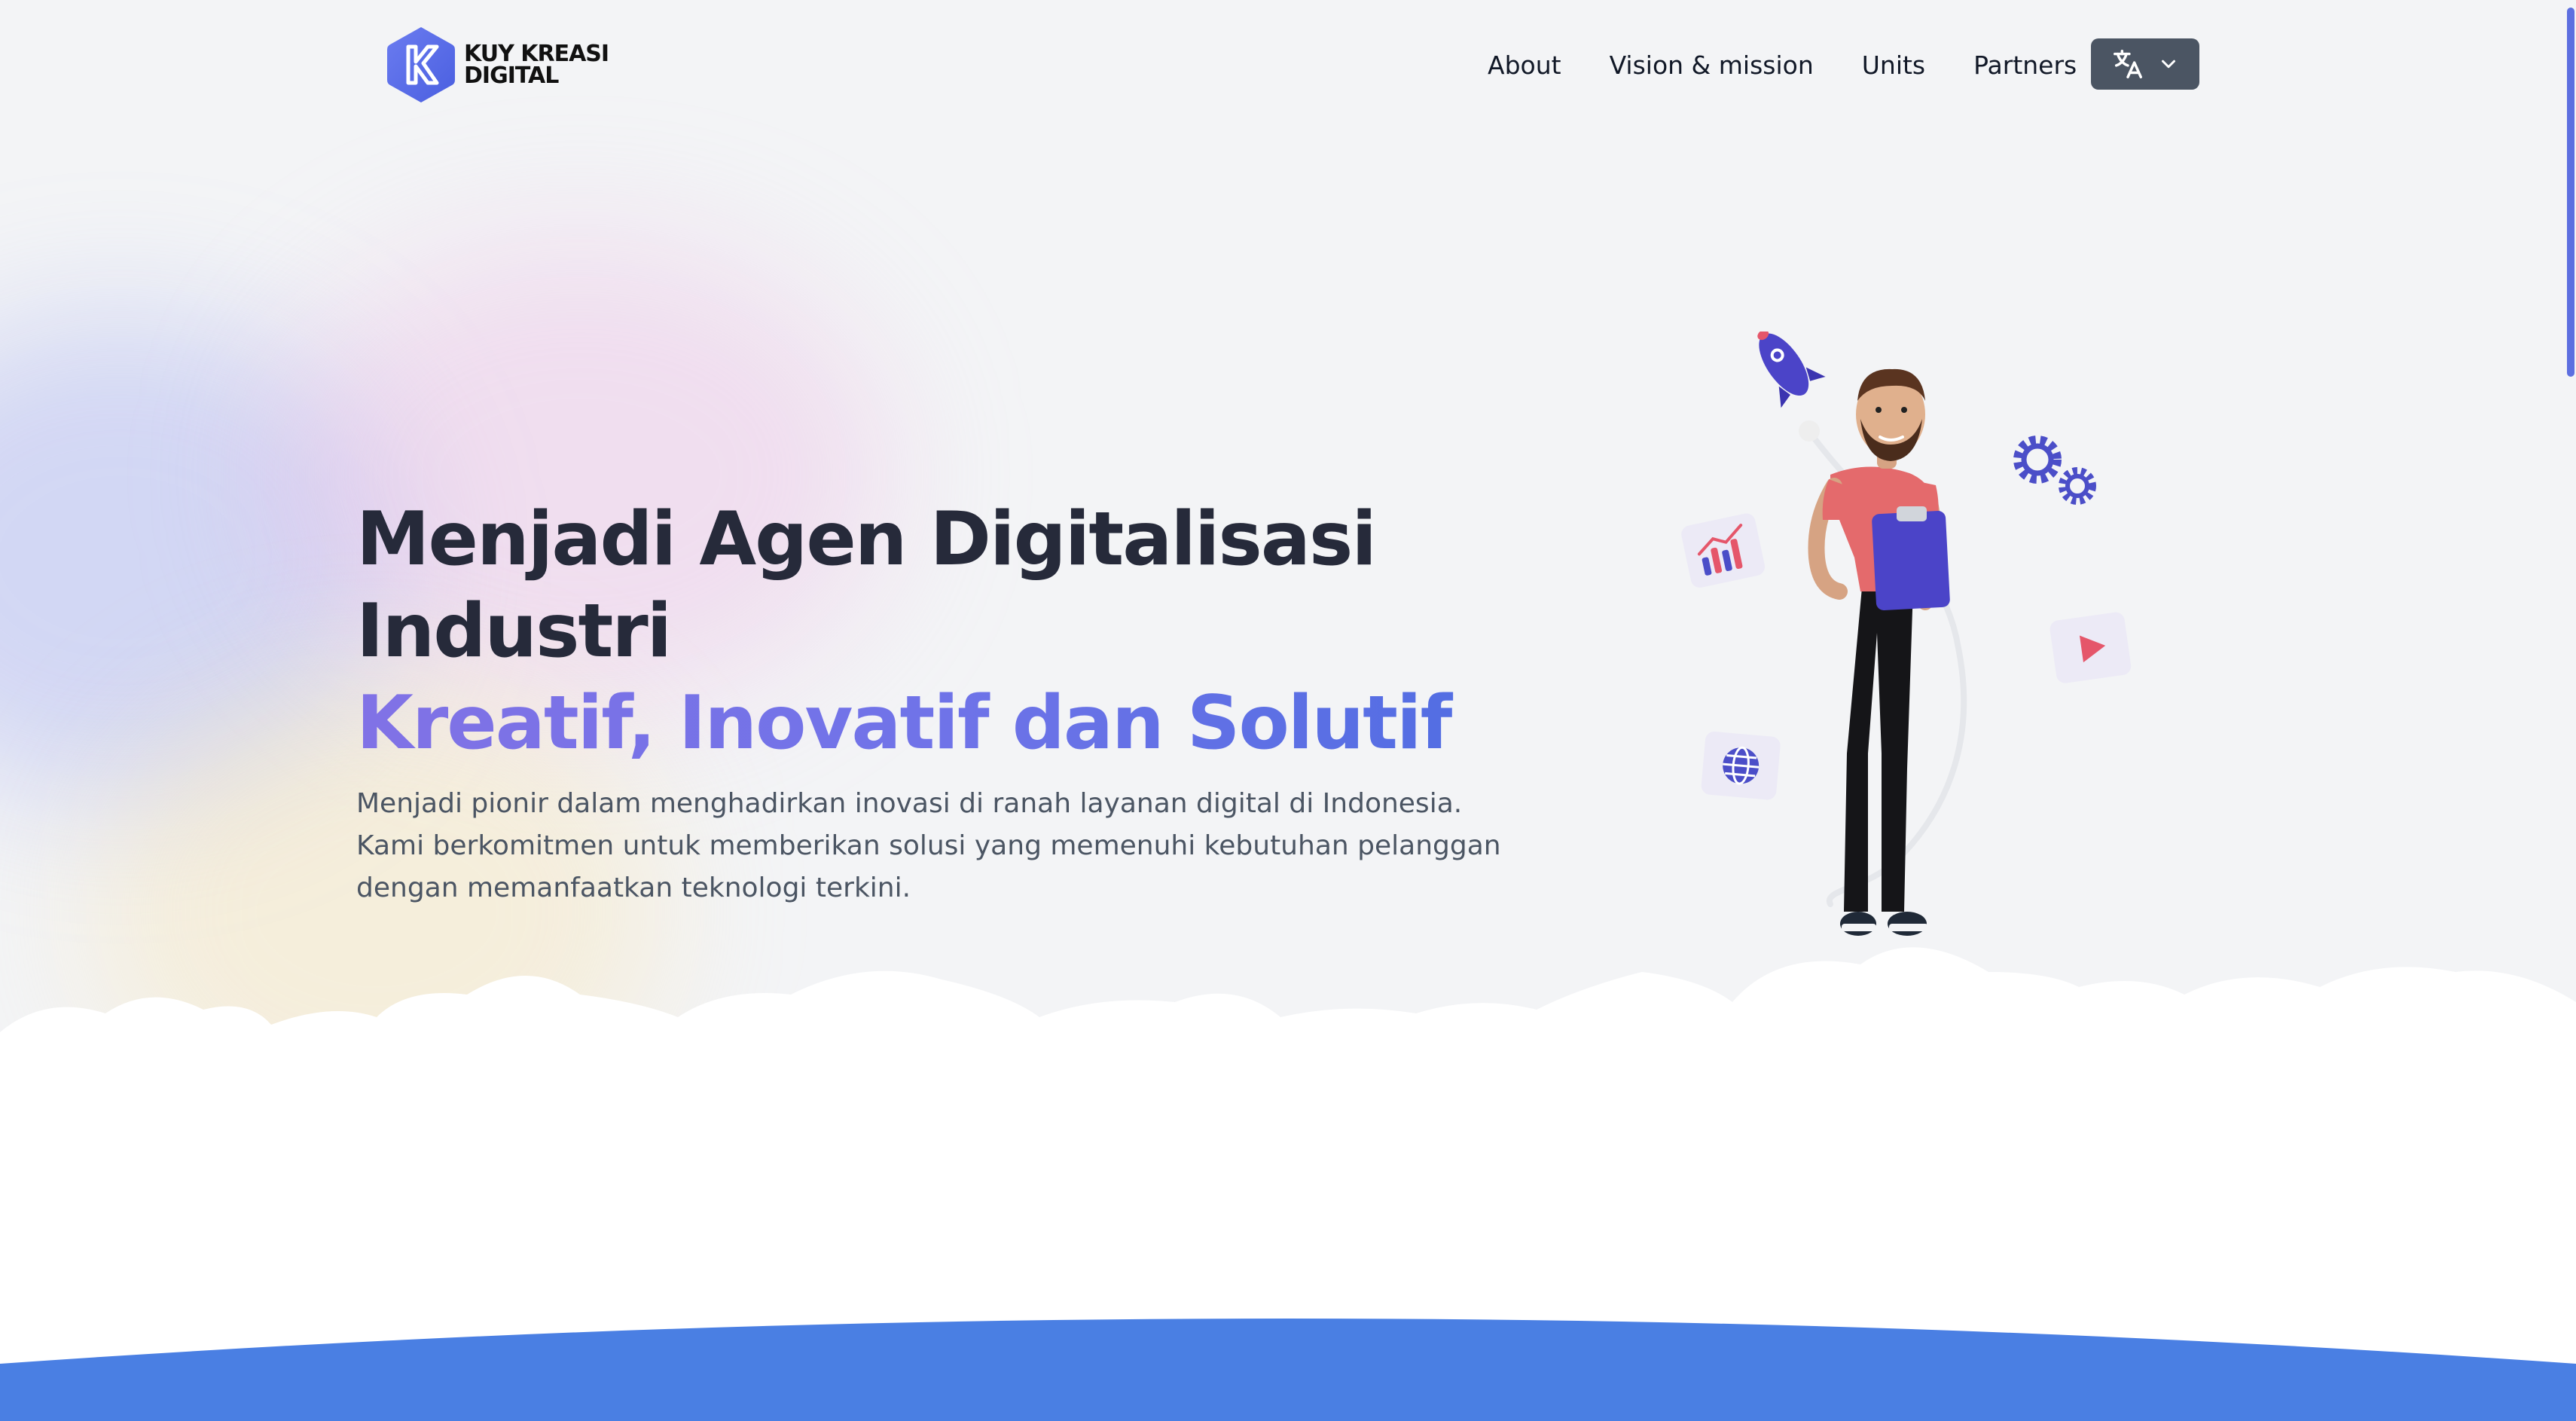 This screenshot has width=2576, height=1421. I want to click on chart-card-icon, so click(1724, 550).